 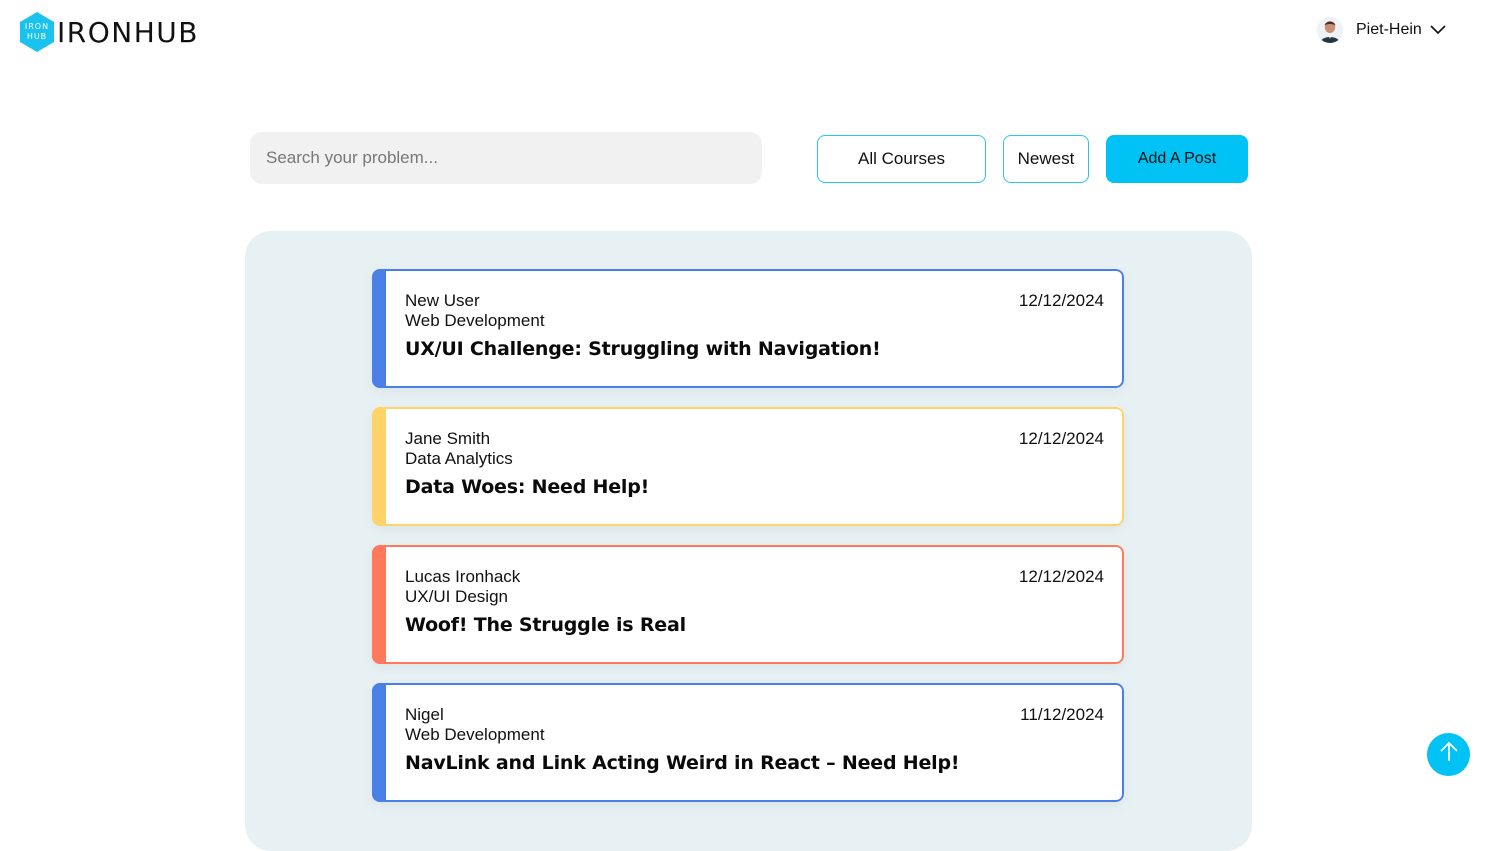 I want to click on post-title: Data Woes: Need Help!, so click(x=527, y=487).